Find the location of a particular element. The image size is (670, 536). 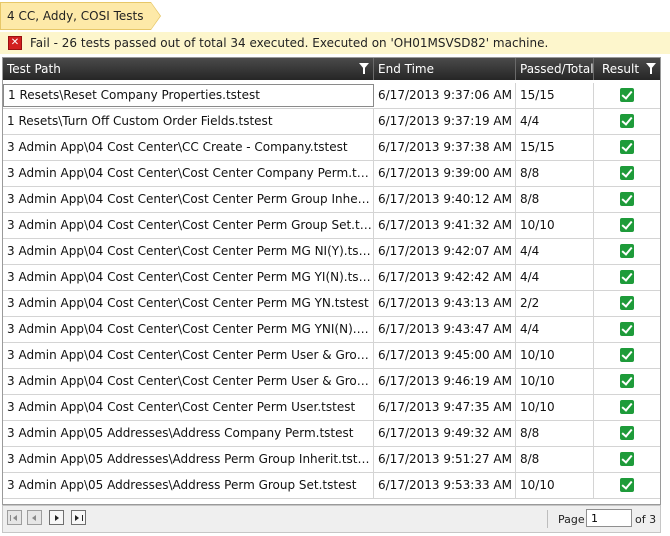

cell-end-time: 6/17/2013 9:42:07 AM is located at coordinates (445, 251).